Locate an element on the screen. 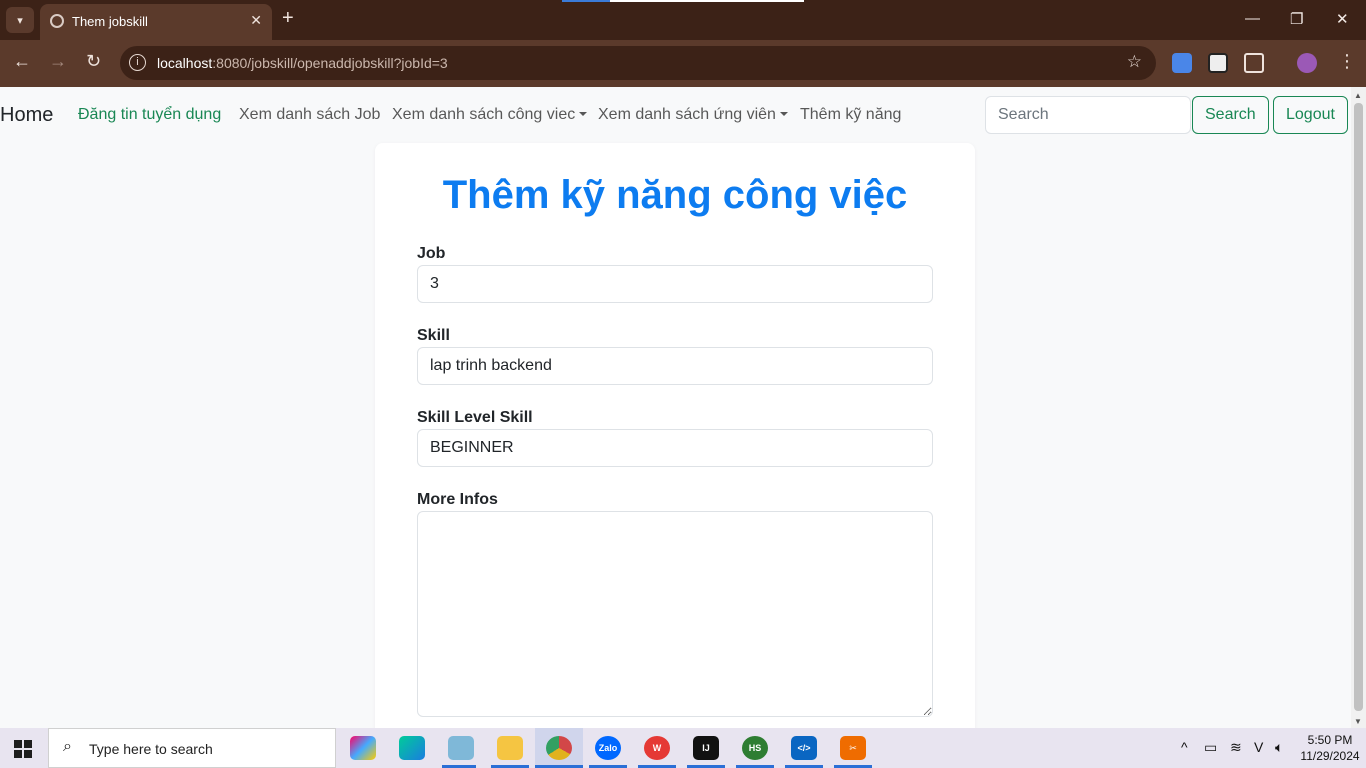  chevron-up-icon: ^ is located at coordinates (1184, 747).